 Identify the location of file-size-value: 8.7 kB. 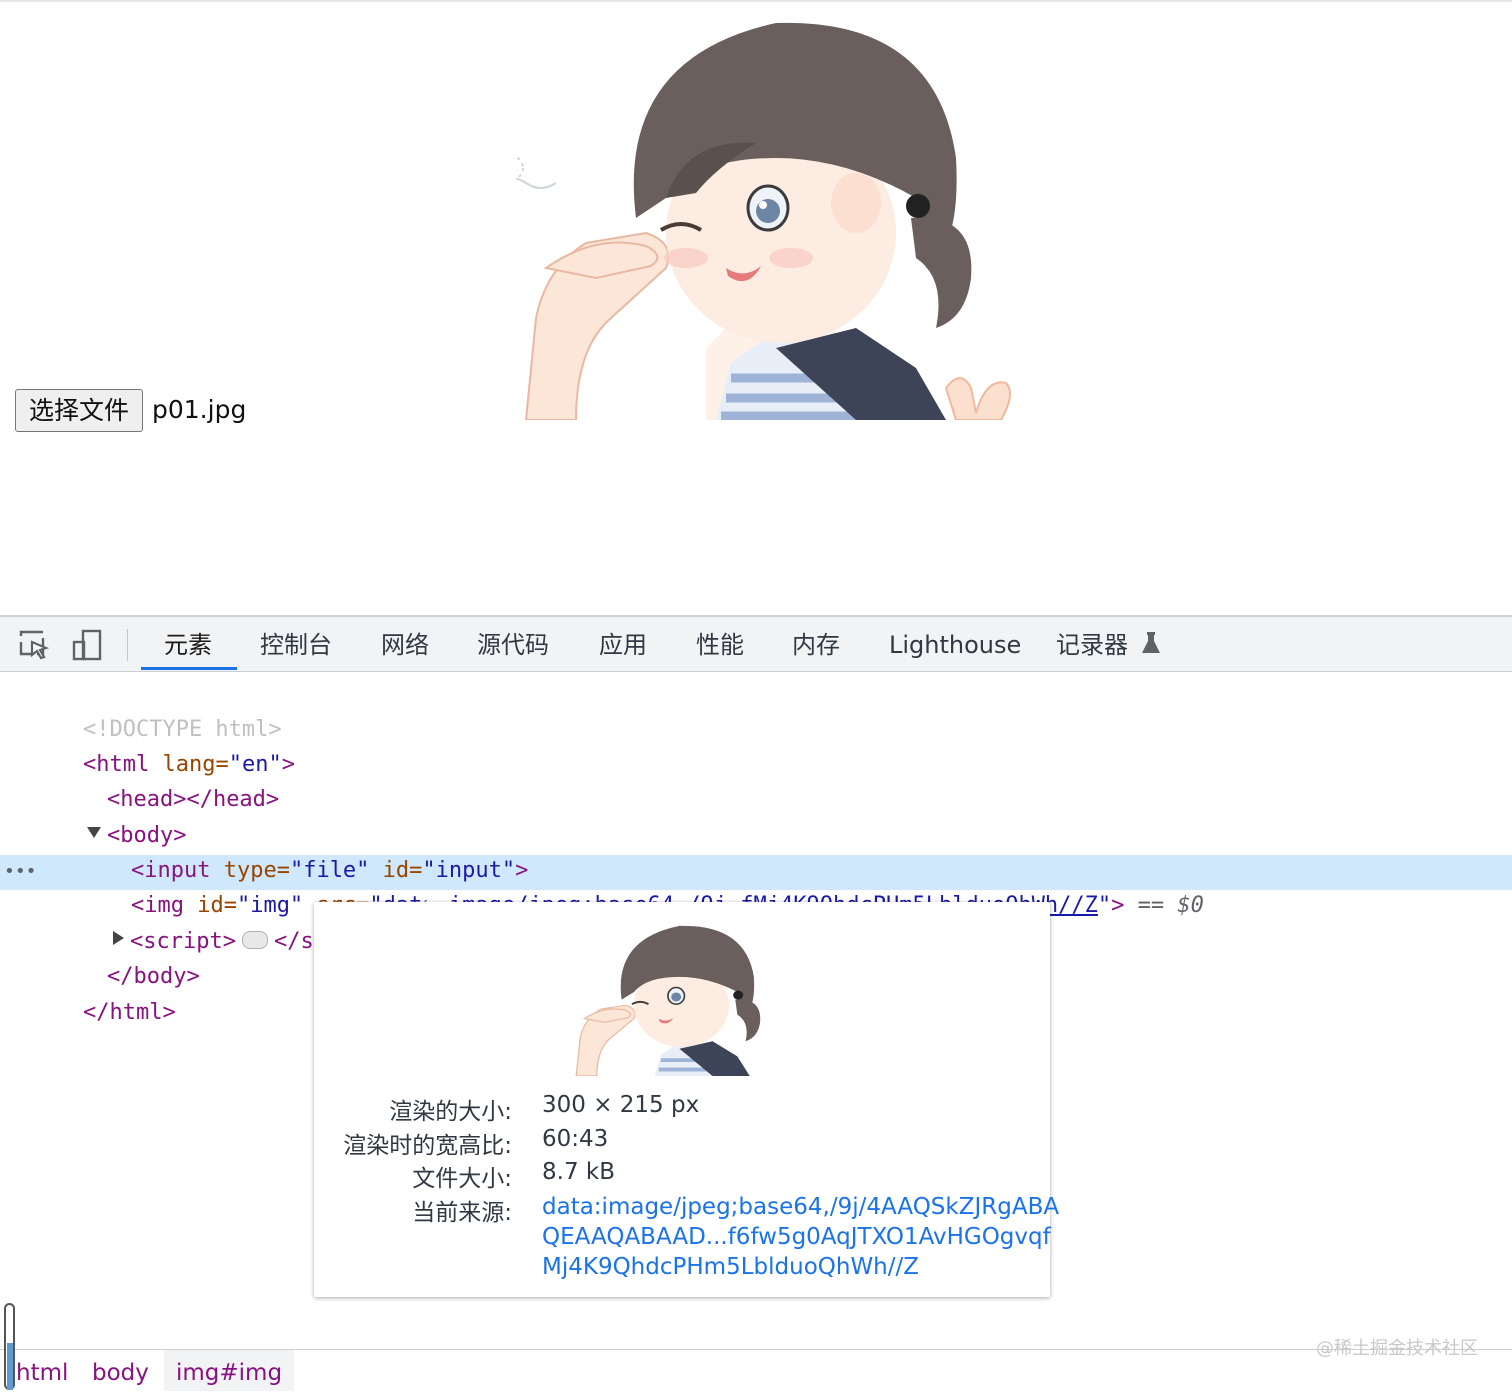
(578, 1172).